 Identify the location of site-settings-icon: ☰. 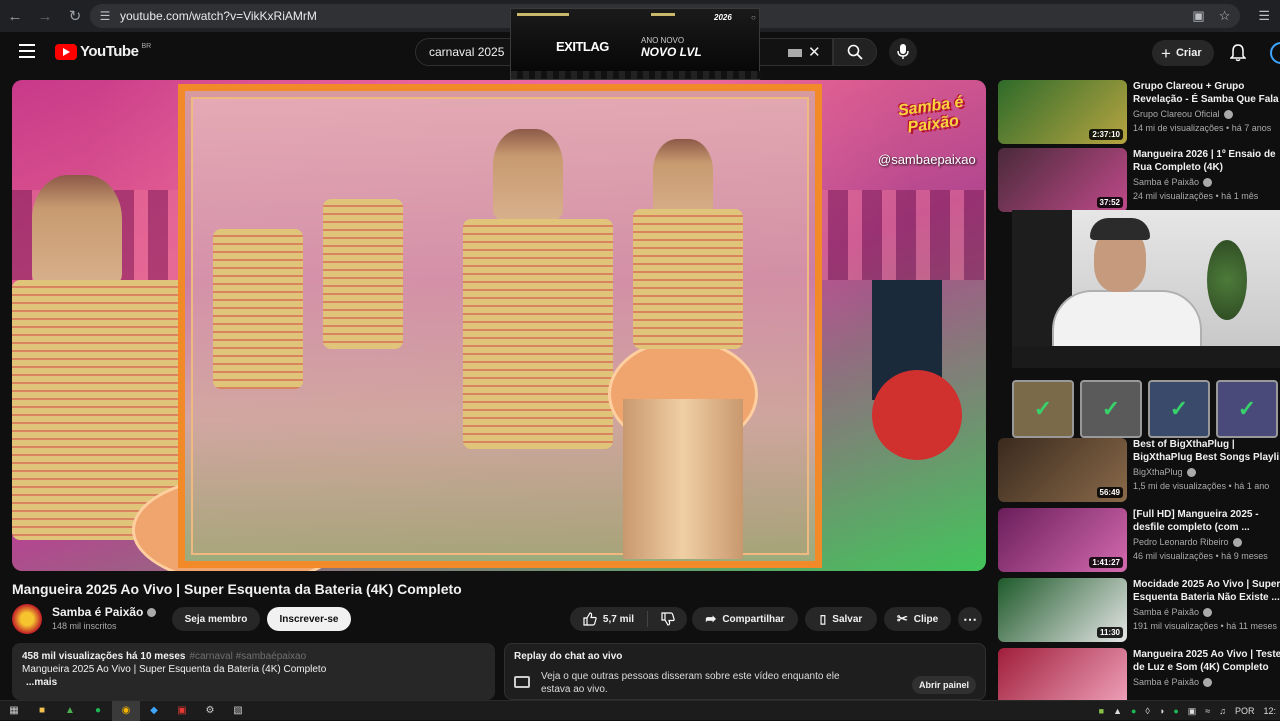
(105, 16).